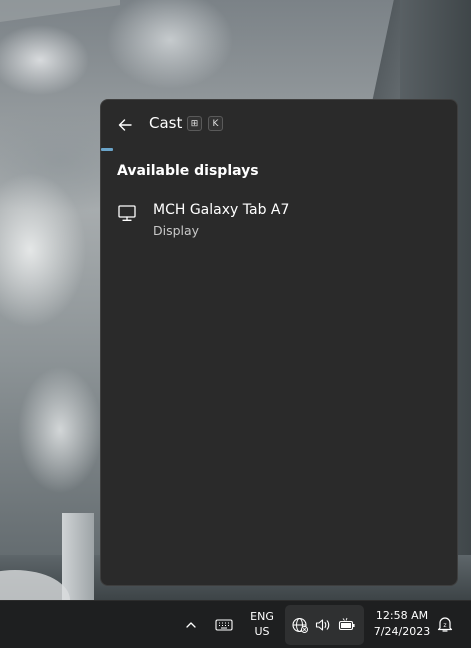 Image resolution: width=471 pixels, height=648 pixels. What do you see at coordinates (279, 124) in the screenshot?
I see `cast-header: Cast ⊞ K` at bounding box center [279, 124].